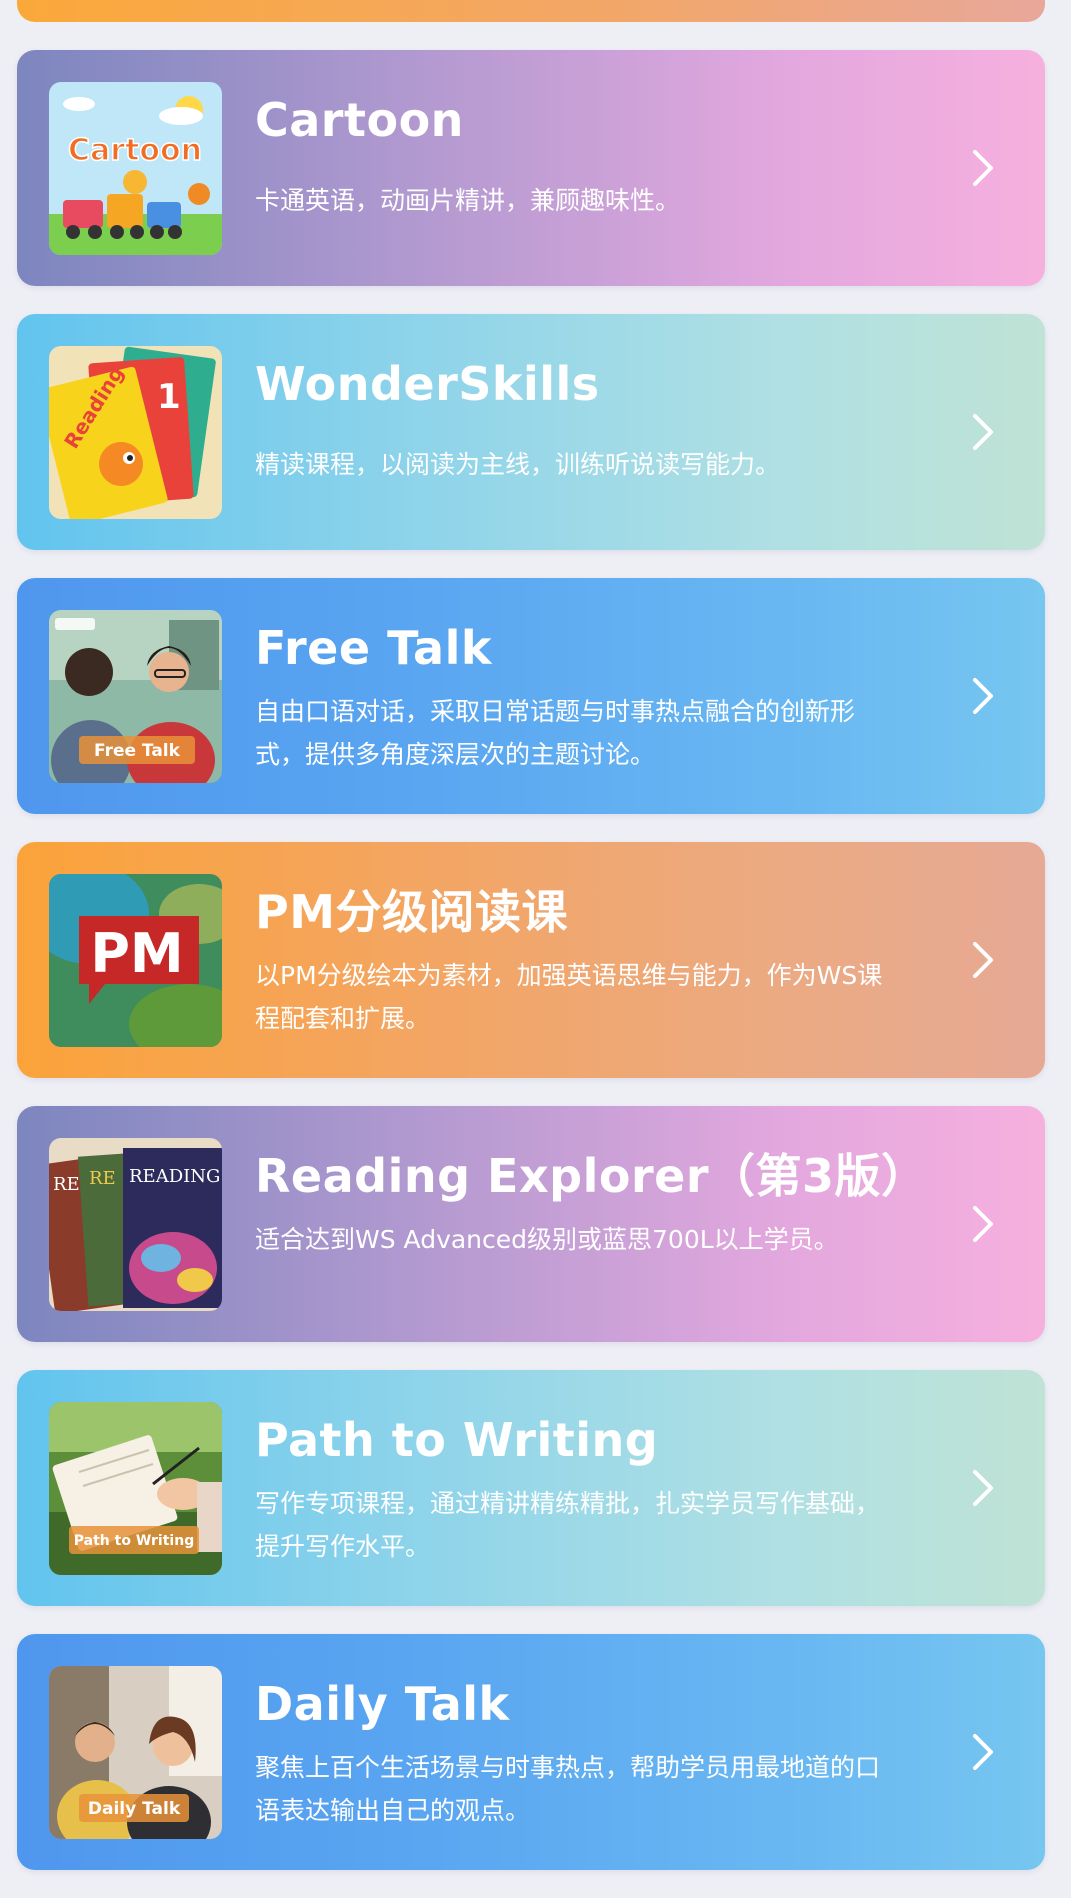 This screenshot has height=1898, width=1071. I want to click on reading-explorer-thumbnail: READING EXPLORER RE RE, so click(135, 1224).